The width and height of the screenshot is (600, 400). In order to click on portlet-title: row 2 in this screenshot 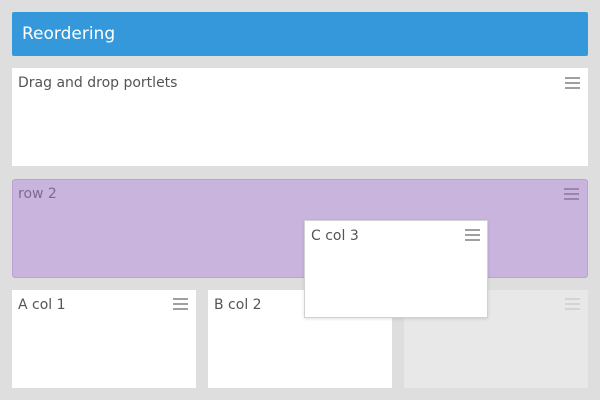, I will do `click(37, 194)`.